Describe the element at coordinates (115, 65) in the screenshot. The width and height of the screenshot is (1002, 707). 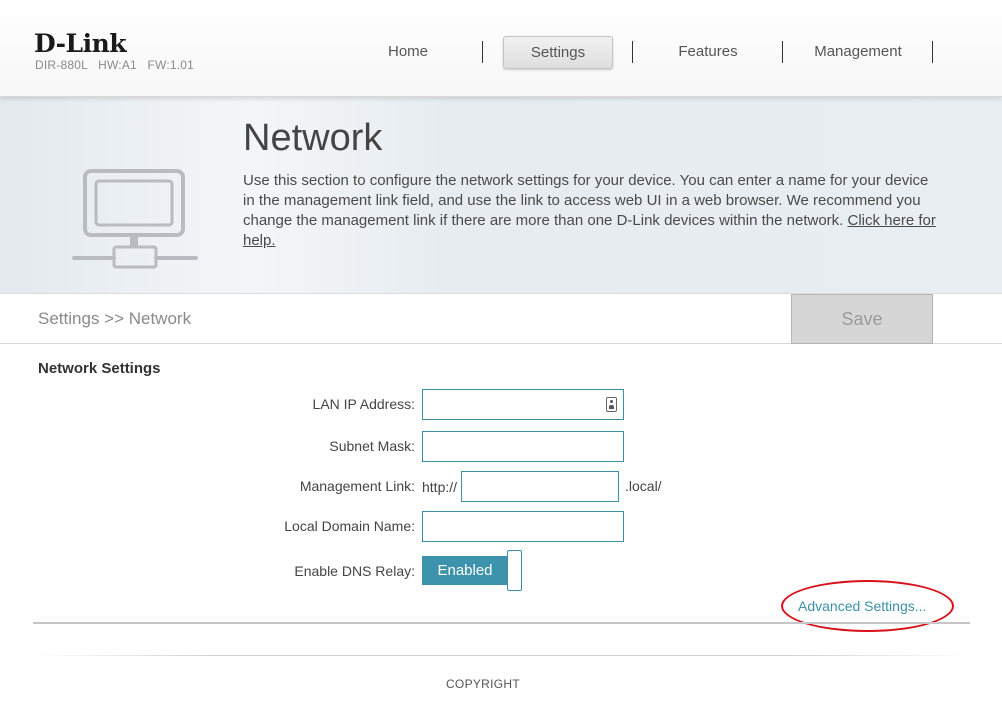
I see `device-info: DIR-880L HW:A1 FW:1.01` at that location.